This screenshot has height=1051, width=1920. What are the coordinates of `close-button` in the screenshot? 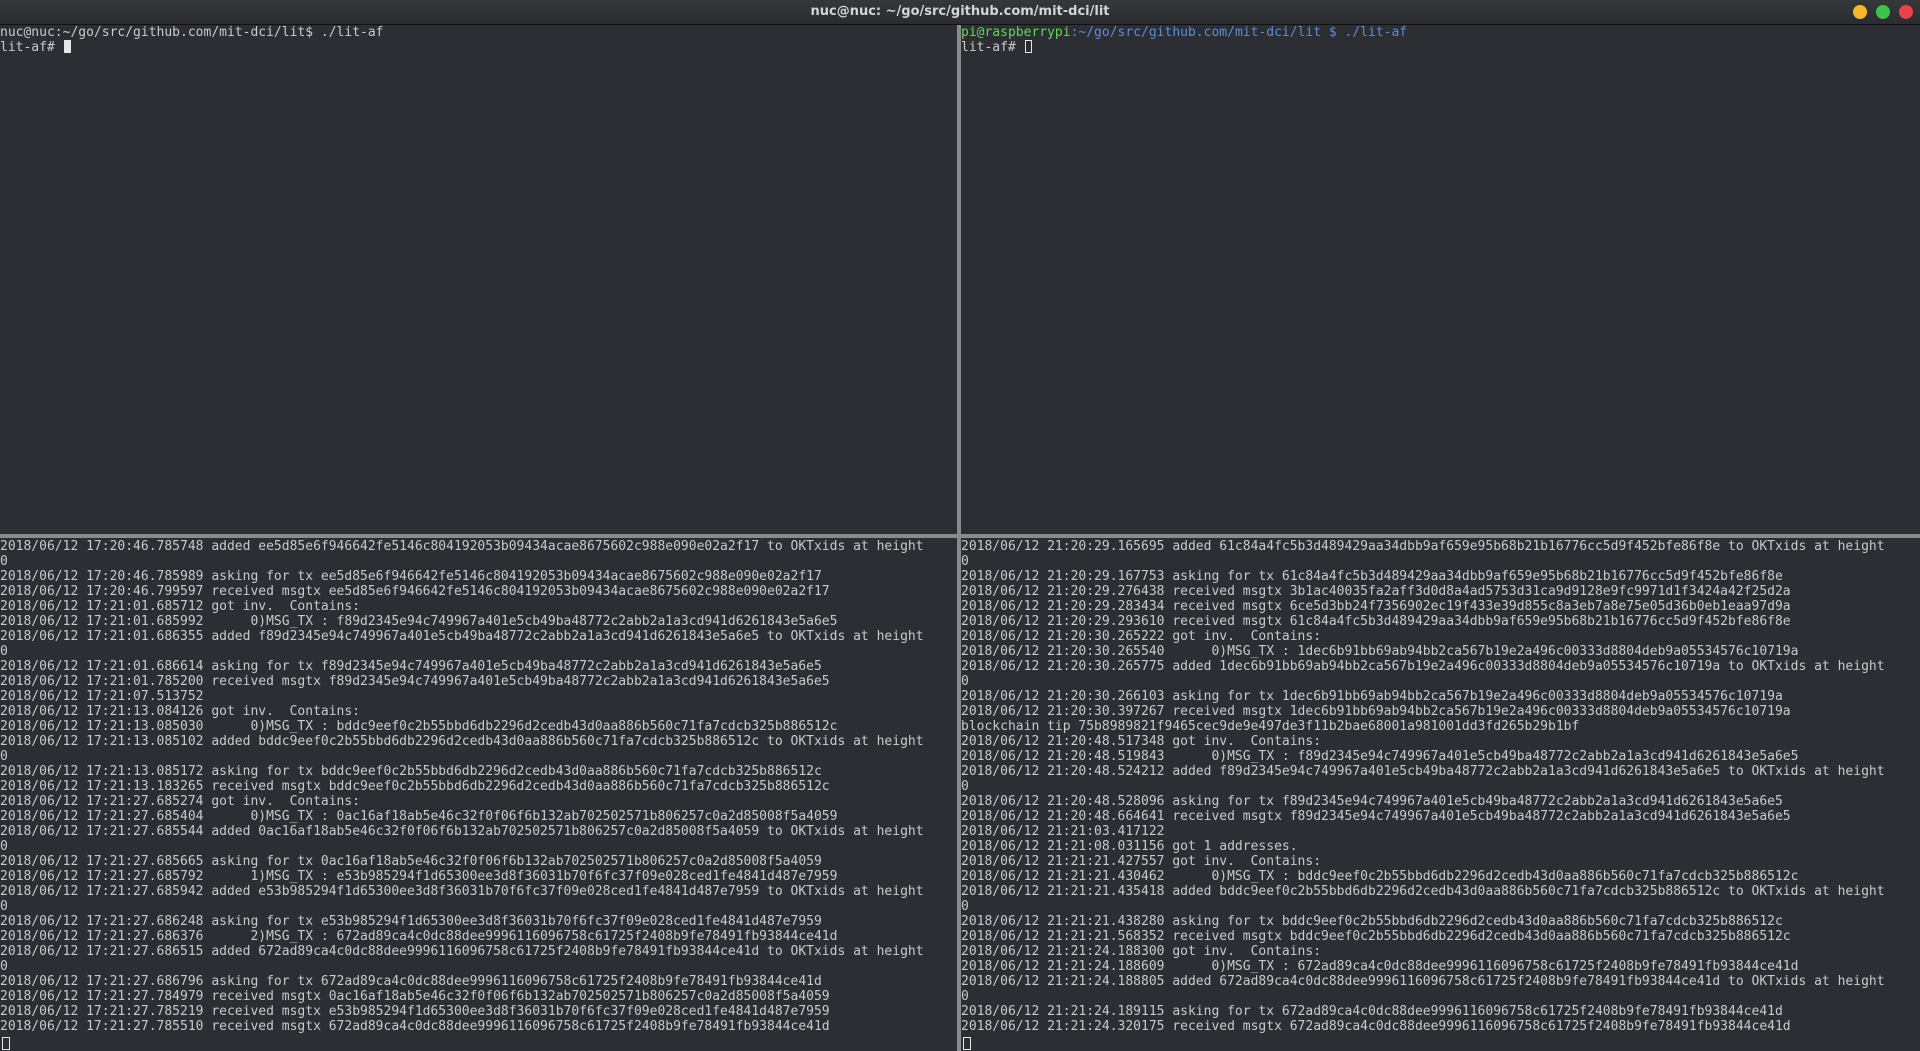 It's located at (1906, 12).